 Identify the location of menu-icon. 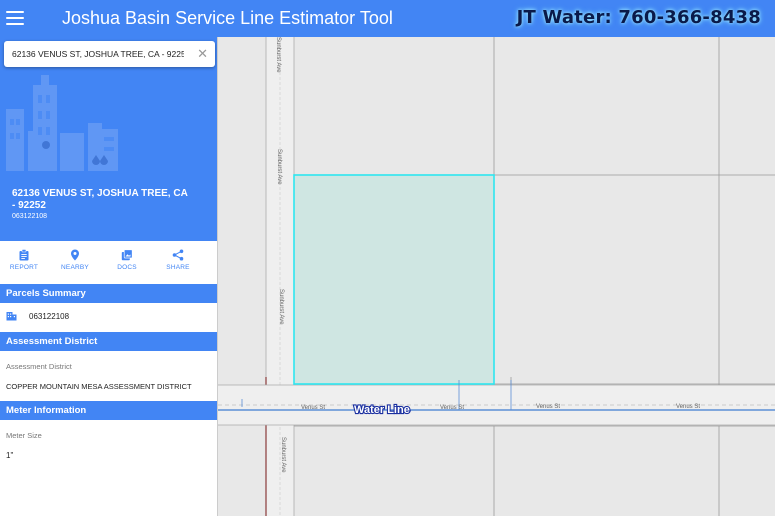
(15, 18).